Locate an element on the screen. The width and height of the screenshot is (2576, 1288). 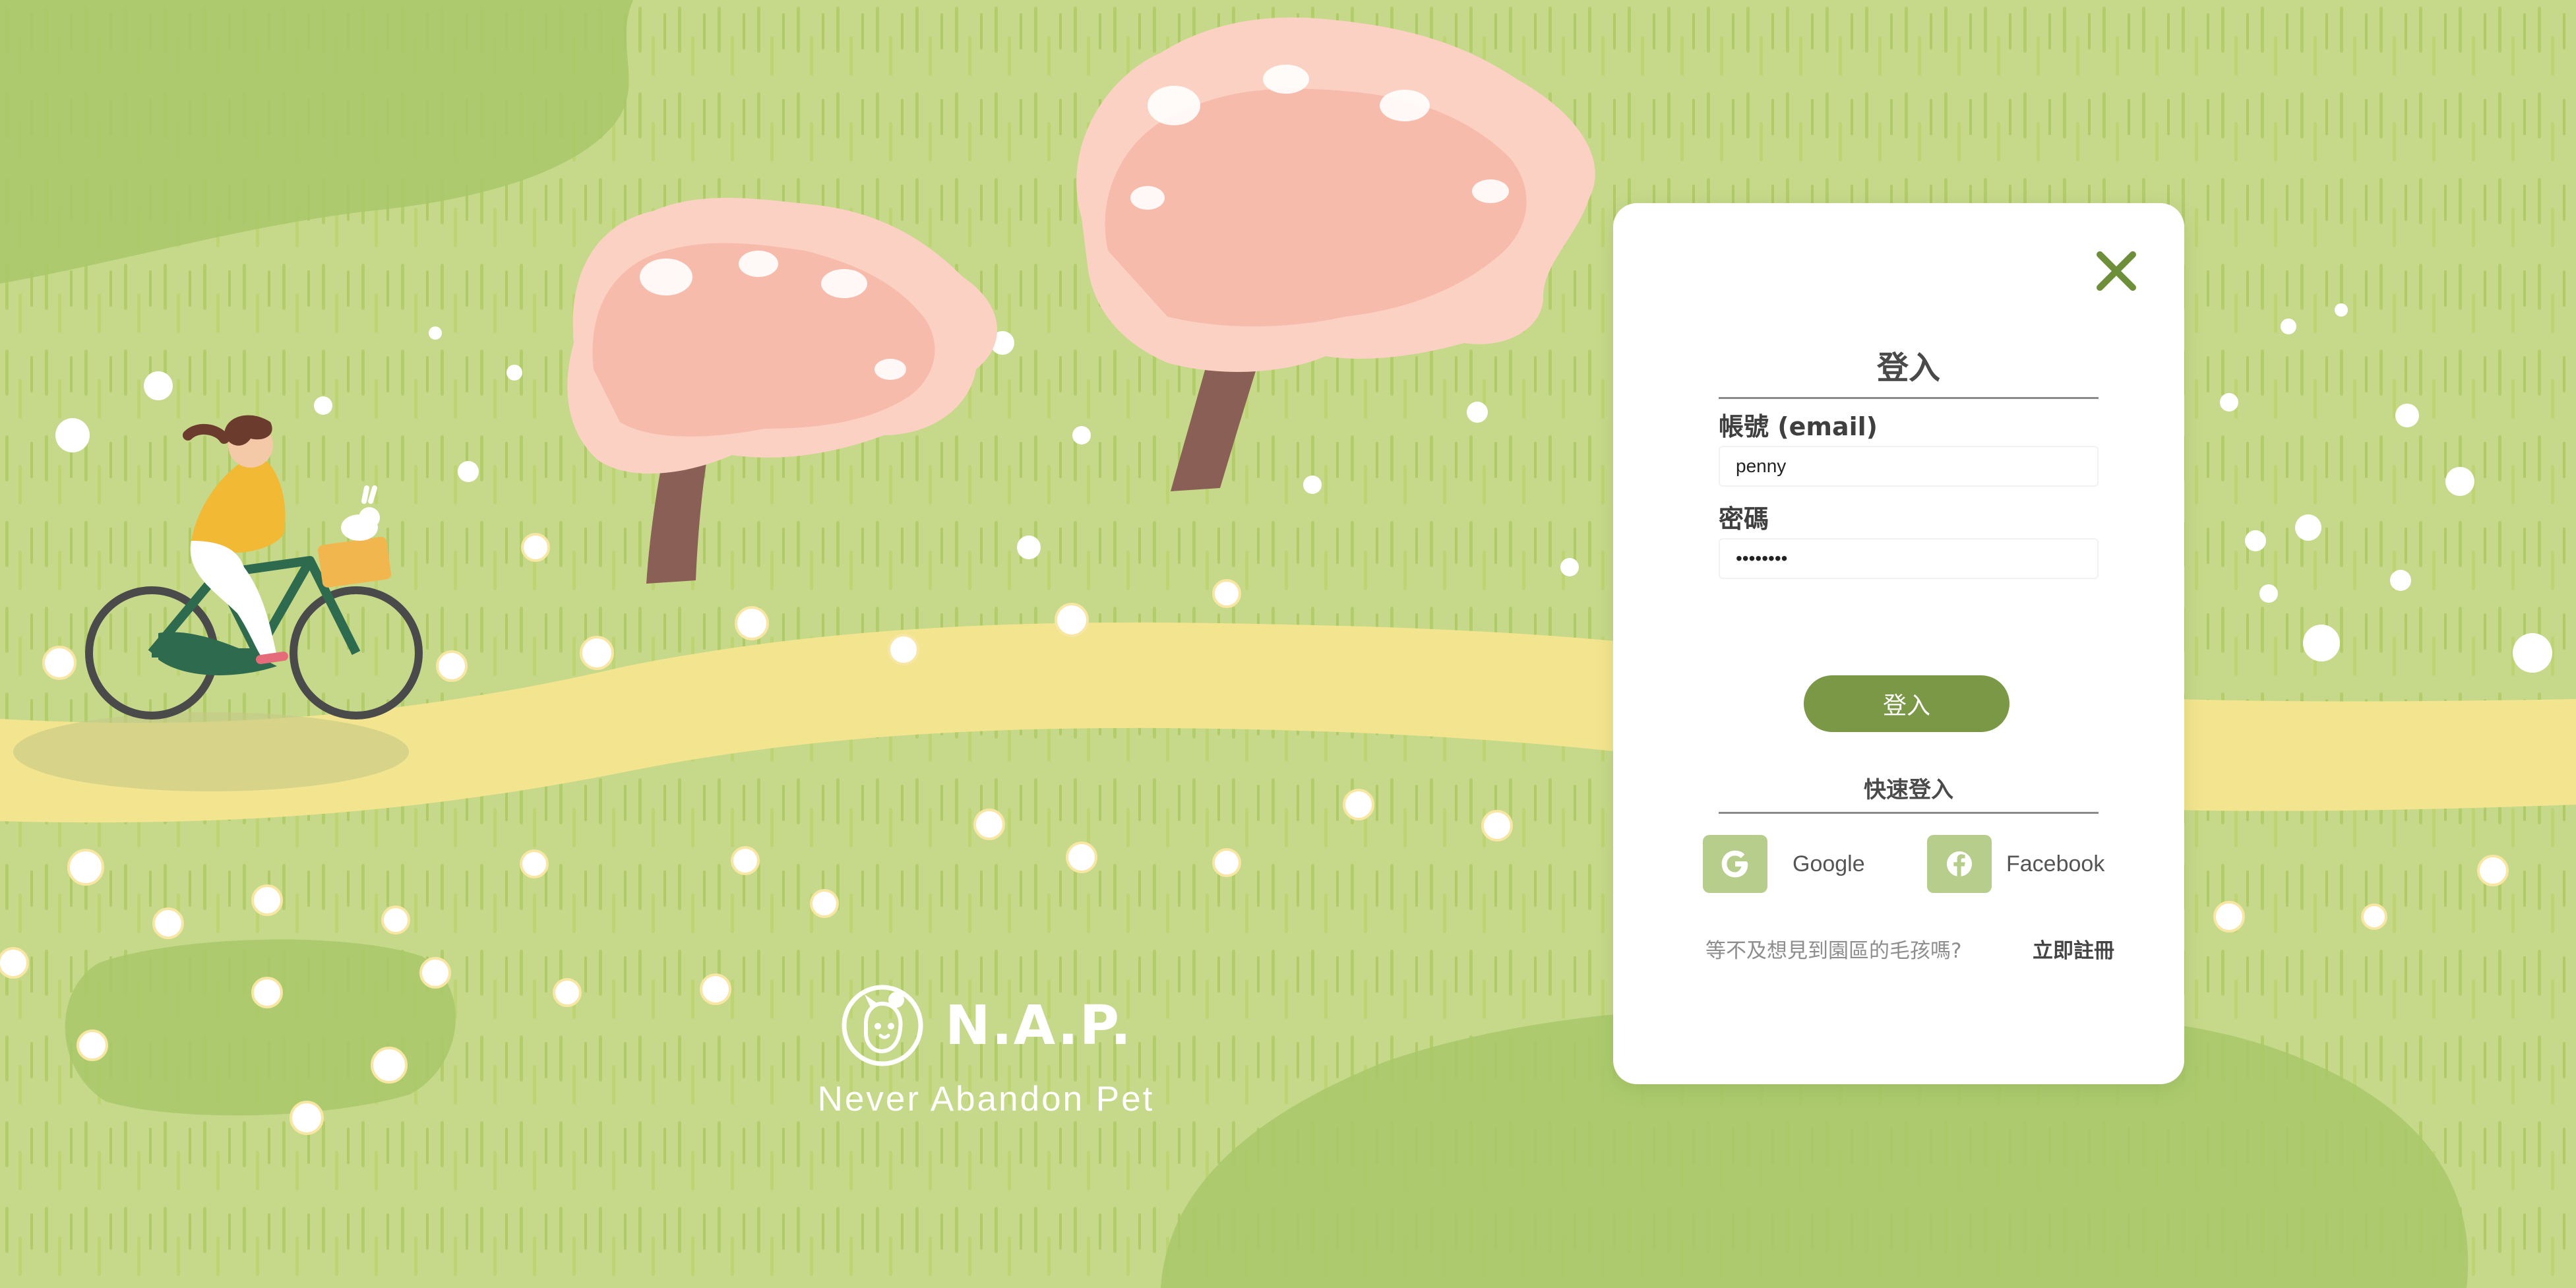
google-label: Google is located at coordinates (1829, 863).